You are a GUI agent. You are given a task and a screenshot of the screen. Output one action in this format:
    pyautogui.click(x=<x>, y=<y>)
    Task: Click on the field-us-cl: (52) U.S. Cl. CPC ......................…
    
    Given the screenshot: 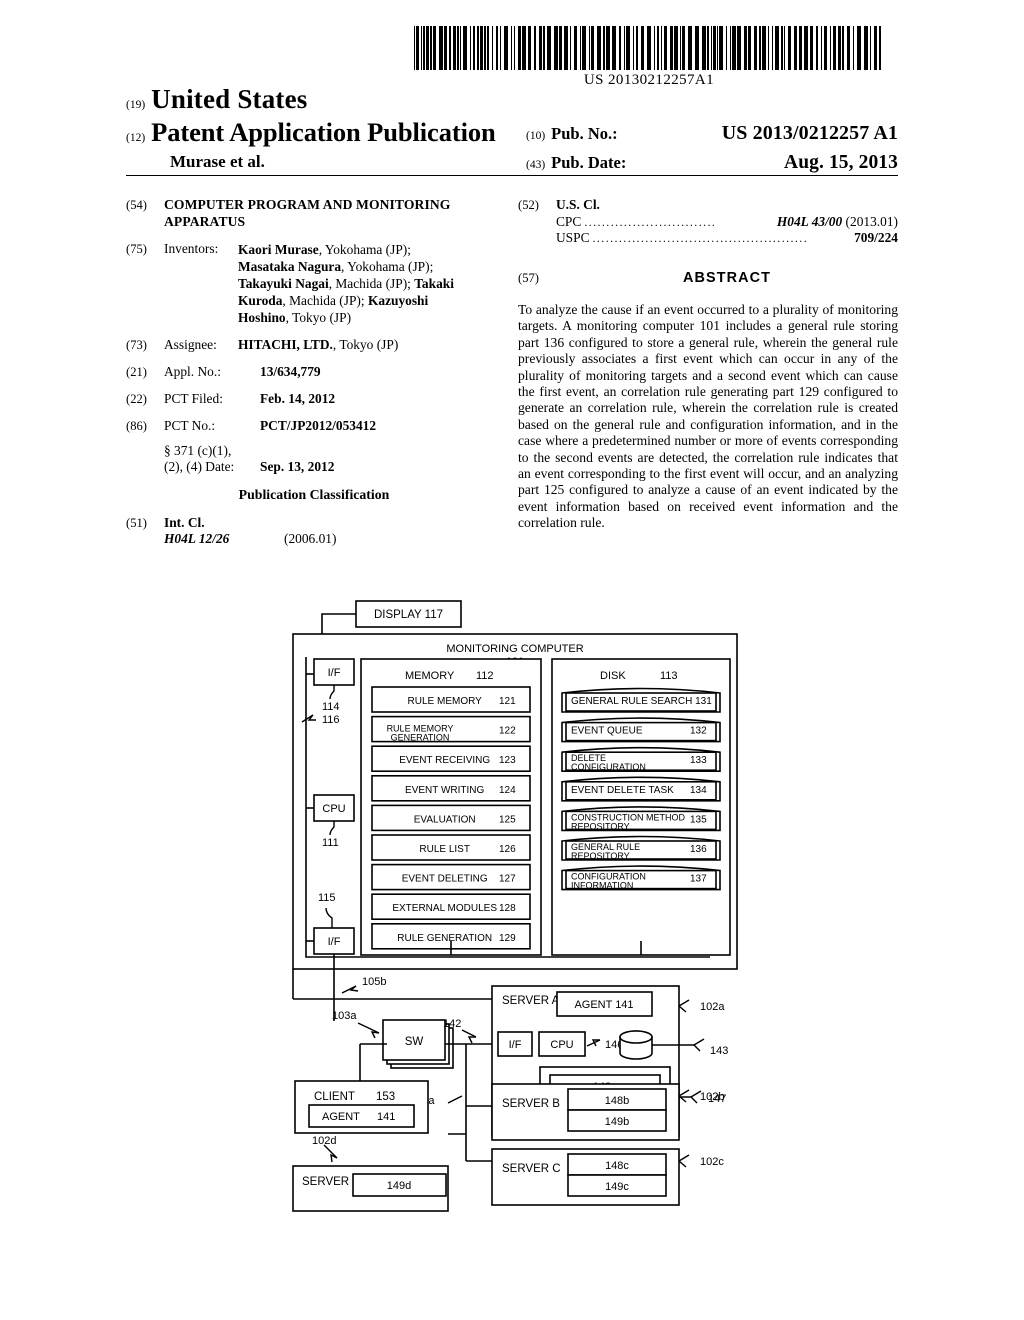 What is the action you would take?
    pyautogui.click(x=708, y=221)
    